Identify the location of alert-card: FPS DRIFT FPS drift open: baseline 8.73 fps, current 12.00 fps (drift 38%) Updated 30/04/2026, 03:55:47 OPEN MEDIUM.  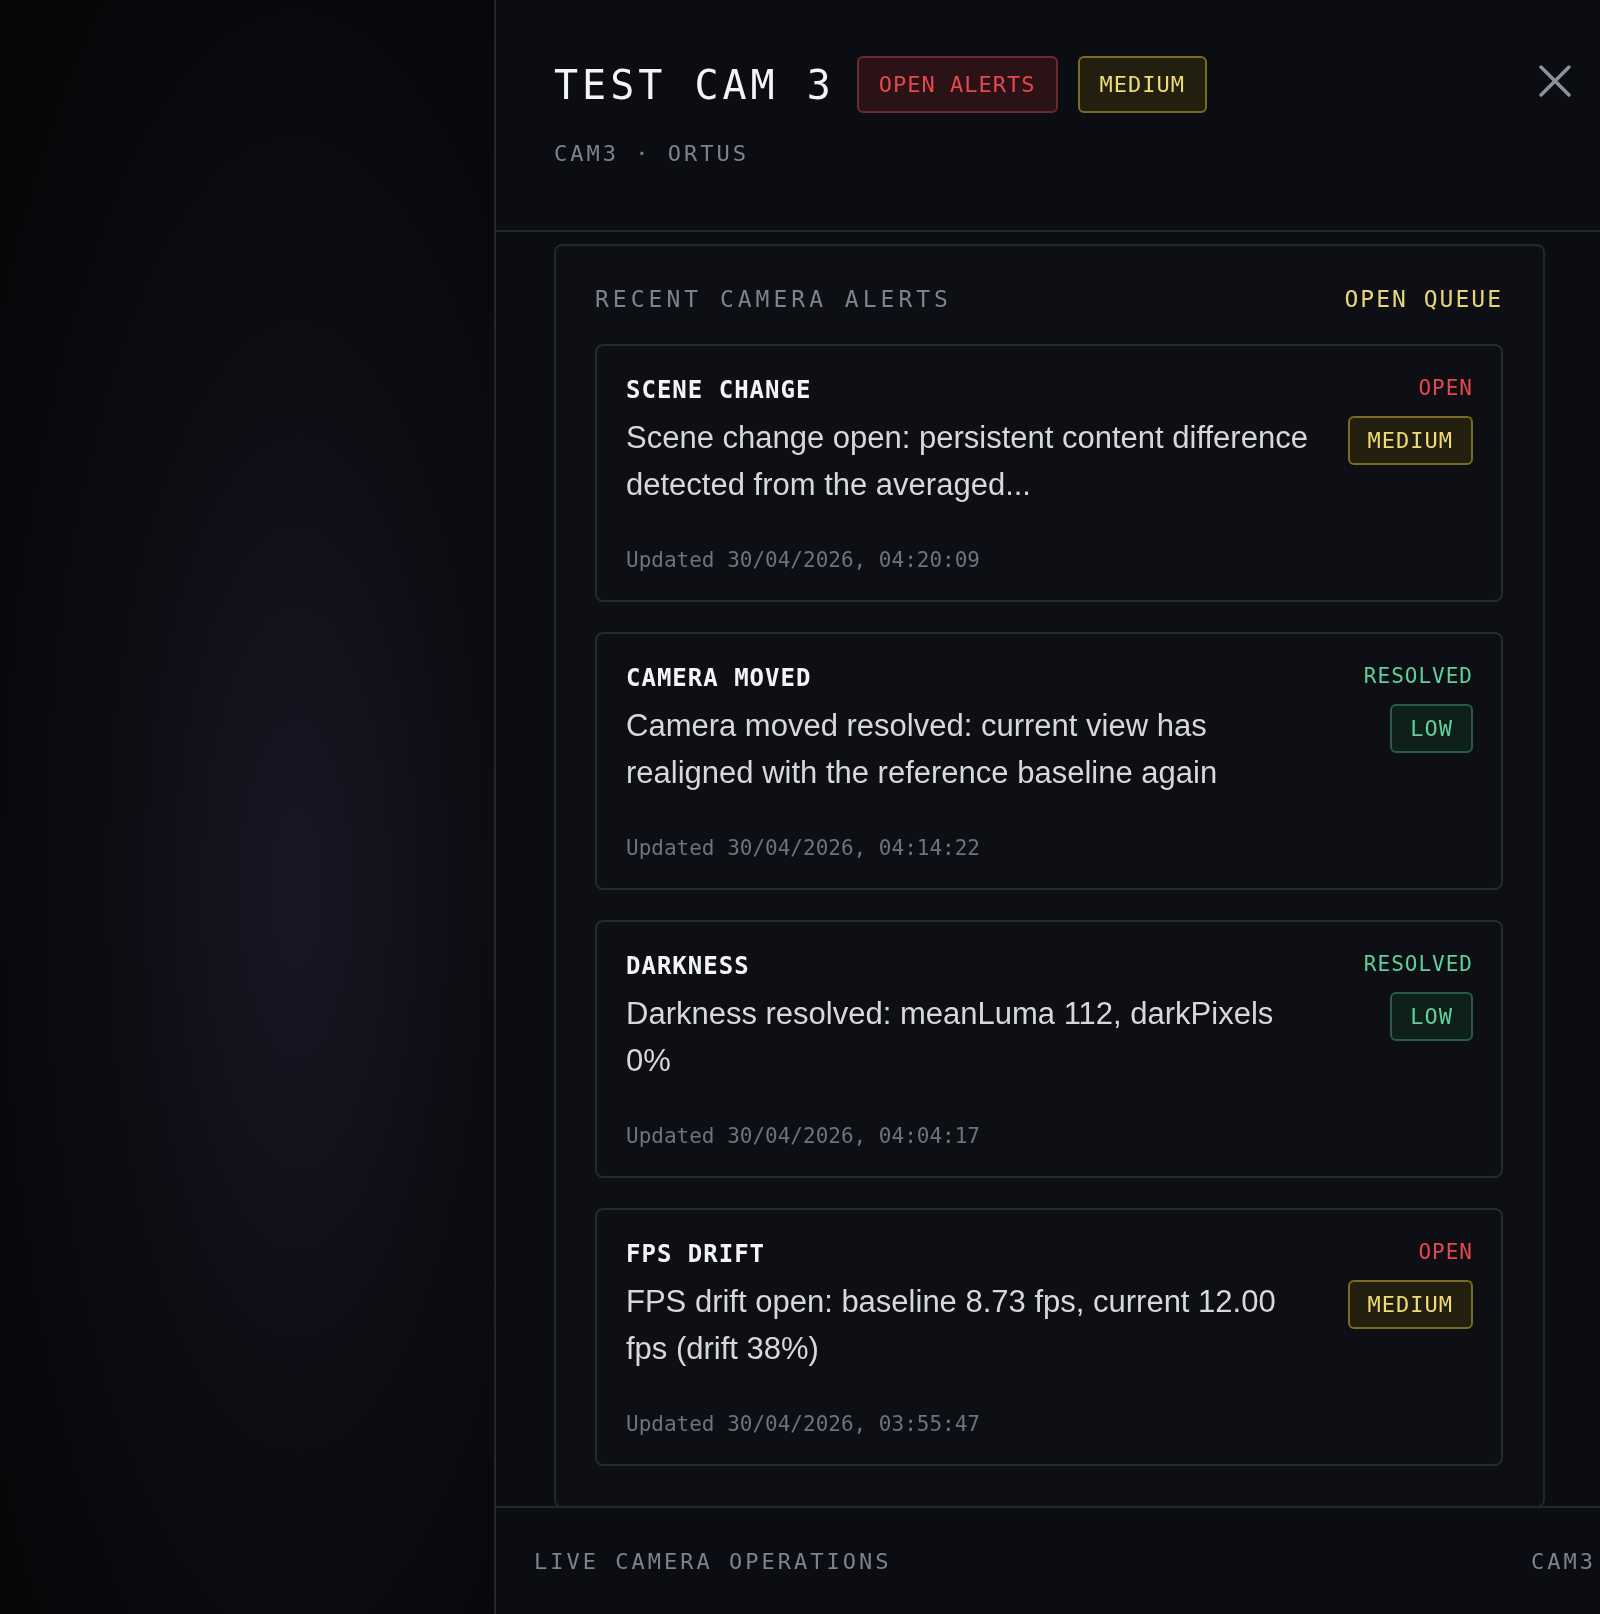
(1049, 1337).